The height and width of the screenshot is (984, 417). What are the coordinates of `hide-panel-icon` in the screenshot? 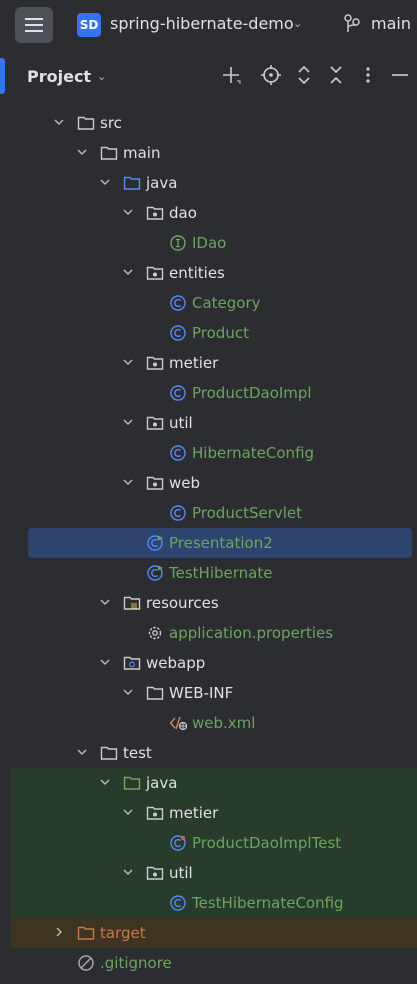 It's located at (400, 75).